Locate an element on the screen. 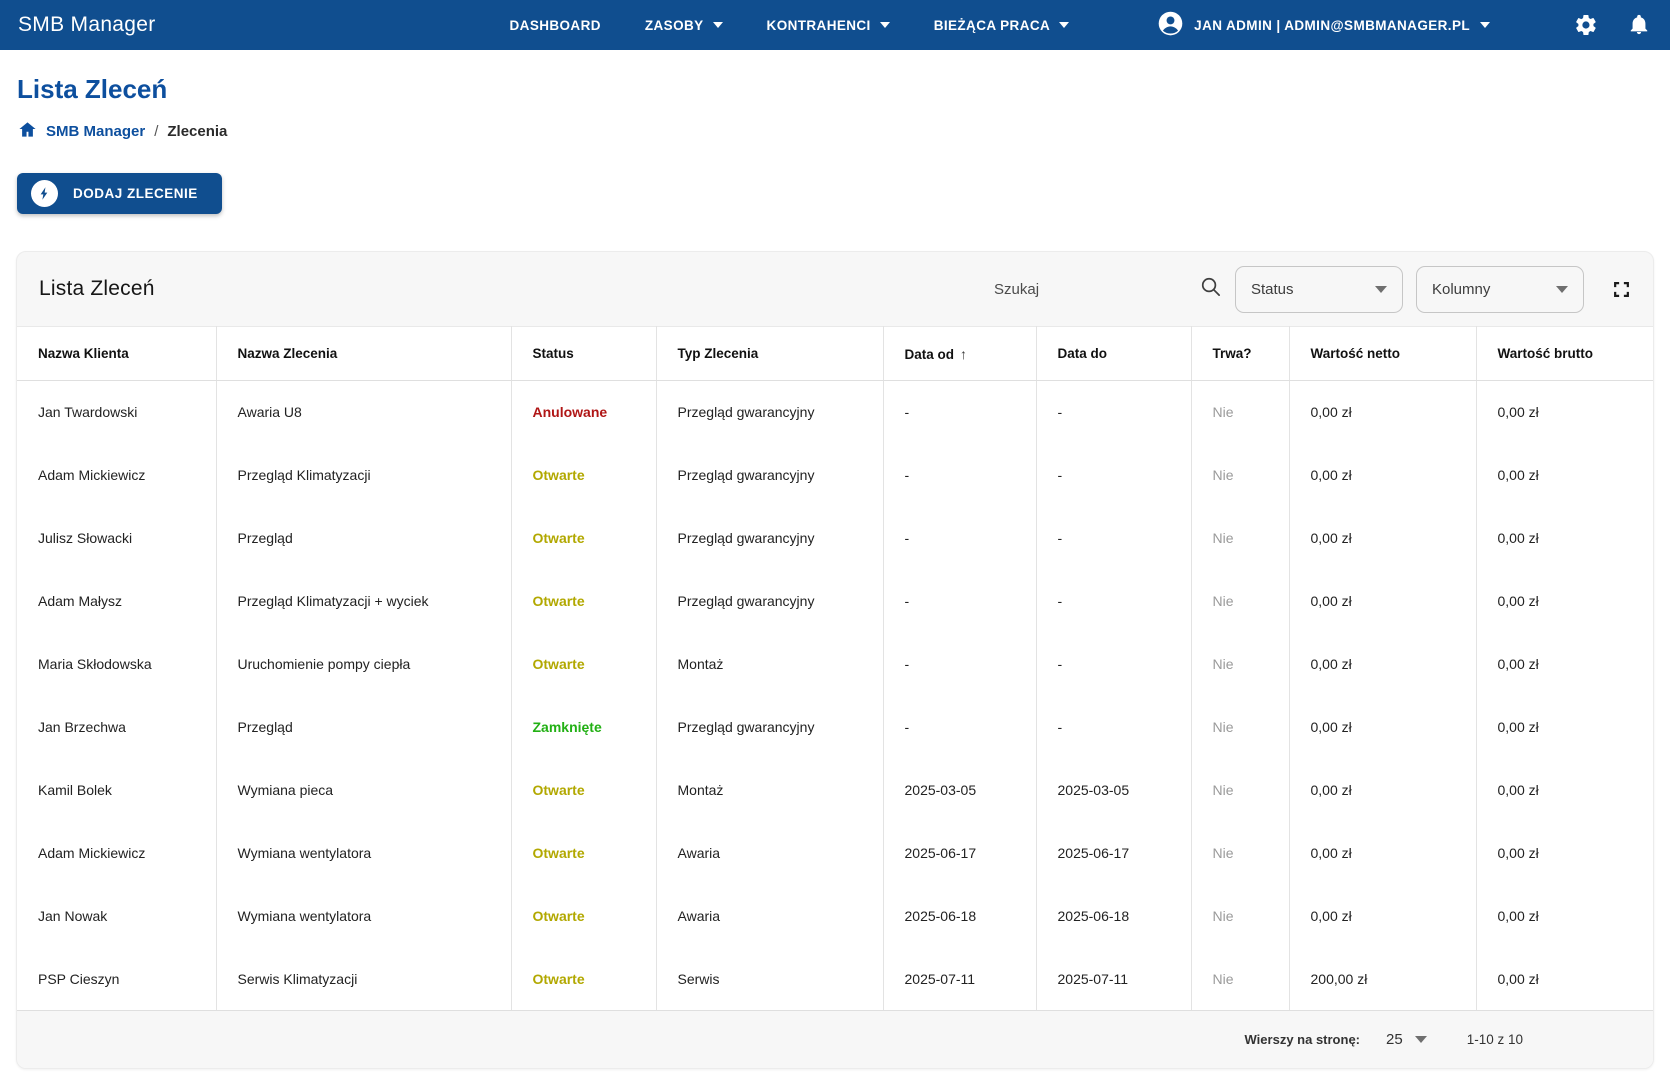 The height and width of the screenshot is (1075, 1670). breadcrumb-home-link: SMB Manager is located at coordinates (95, 131).